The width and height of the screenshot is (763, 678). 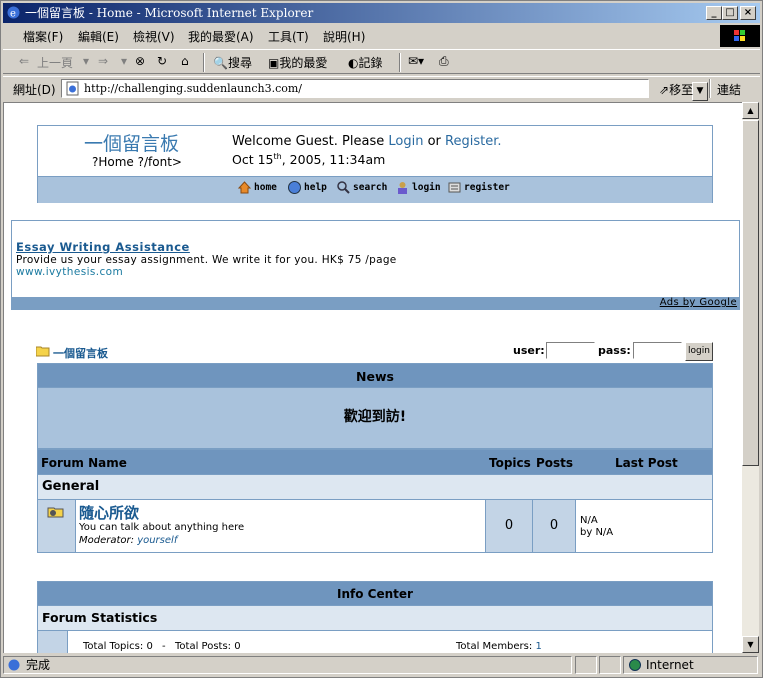 I want to click on total-members-value: 1, so click(x=538, y=646).